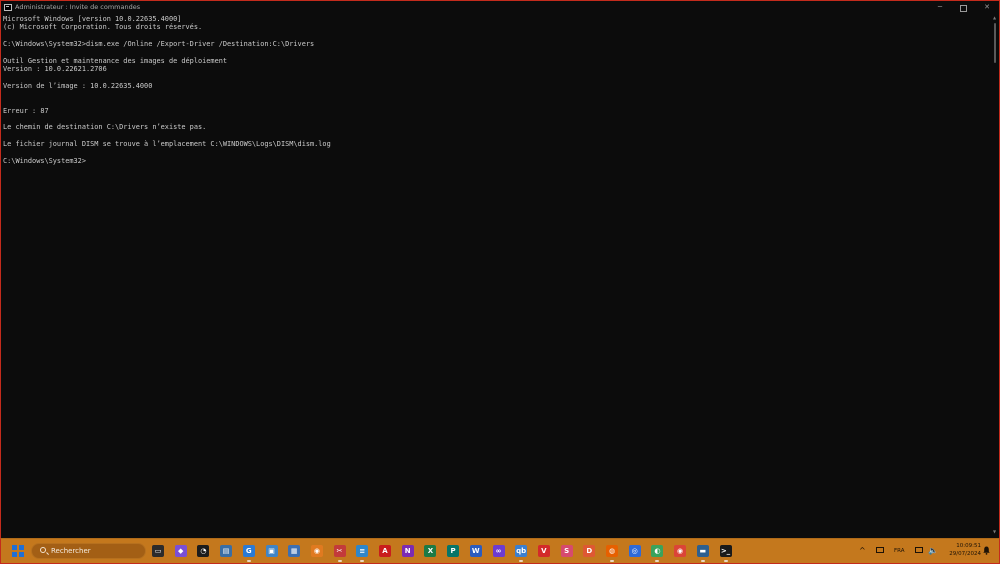 The width and height of the screenshot is (1000, 564). I want to click on chrome-icon: ◉, so click(680, 551).